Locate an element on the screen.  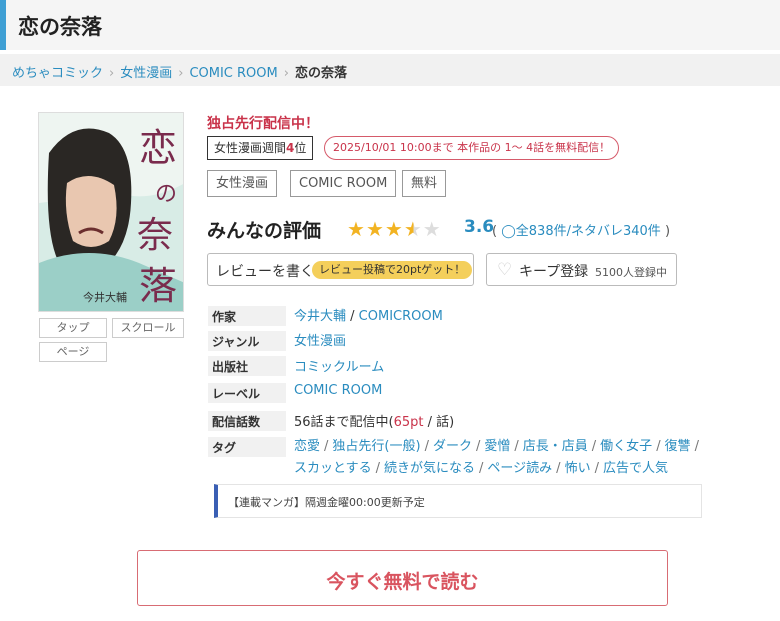
page-title: 恋の奈落 is located at coordinates (60, 27).